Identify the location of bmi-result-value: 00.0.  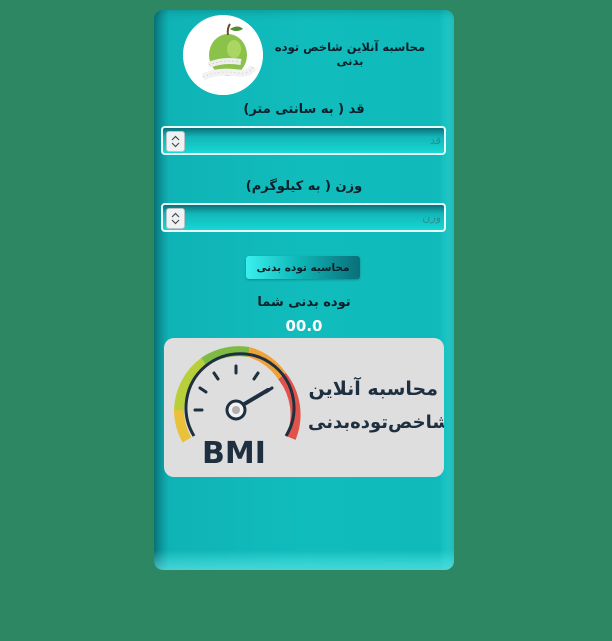
(304, 326).